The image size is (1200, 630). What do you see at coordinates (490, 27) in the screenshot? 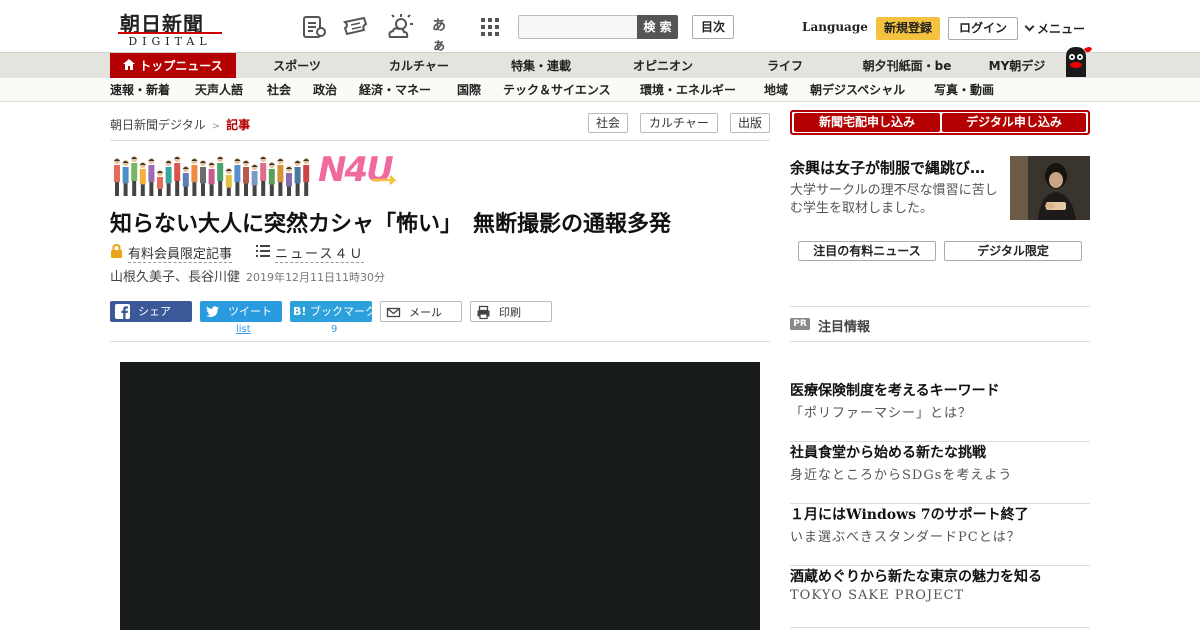
I see `grid-menu-icon` at bounding box center [490, 27].